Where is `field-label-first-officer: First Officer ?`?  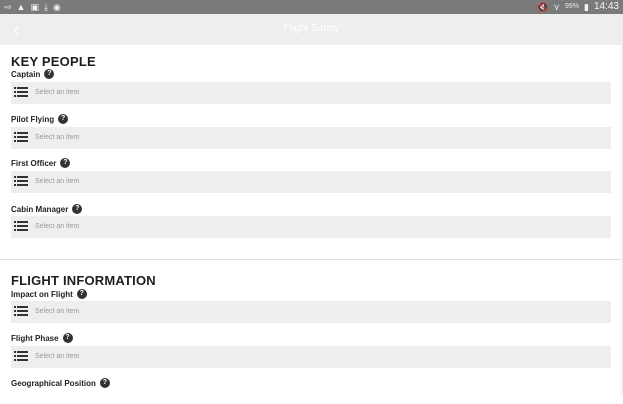
field-label-first-officer: First Officer ? is located at coordinates (41, 163).